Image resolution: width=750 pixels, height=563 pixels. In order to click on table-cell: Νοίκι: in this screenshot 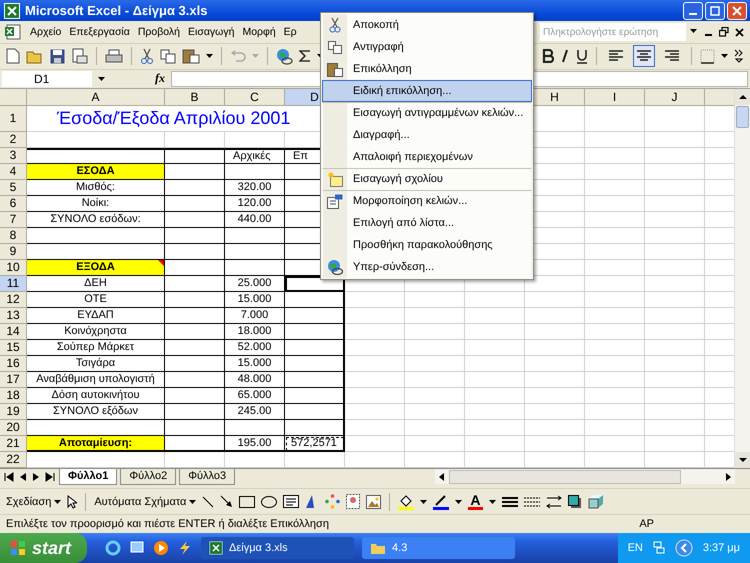, I will do `click(96, 204)`.